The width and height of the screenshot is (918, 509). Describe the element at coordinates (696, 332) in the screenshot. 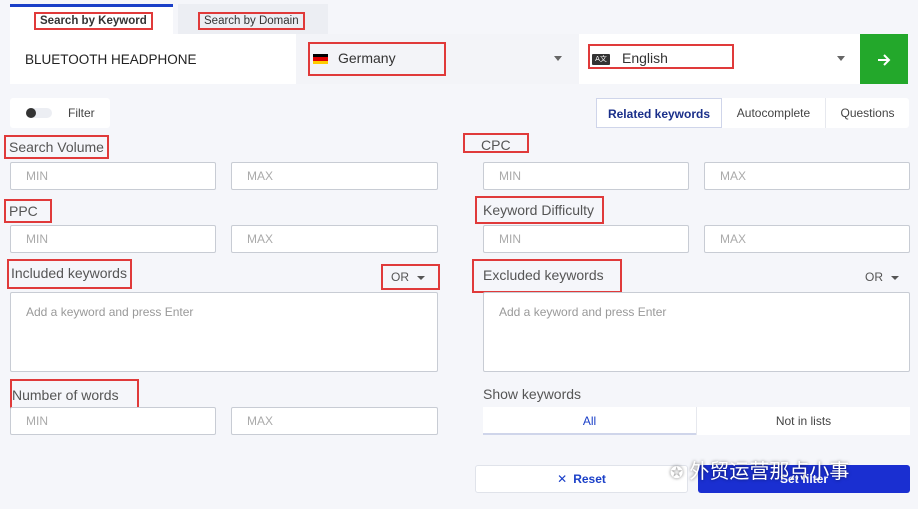

I see `excluded-keywords-input: Add a keyword and press Enter` at that location.